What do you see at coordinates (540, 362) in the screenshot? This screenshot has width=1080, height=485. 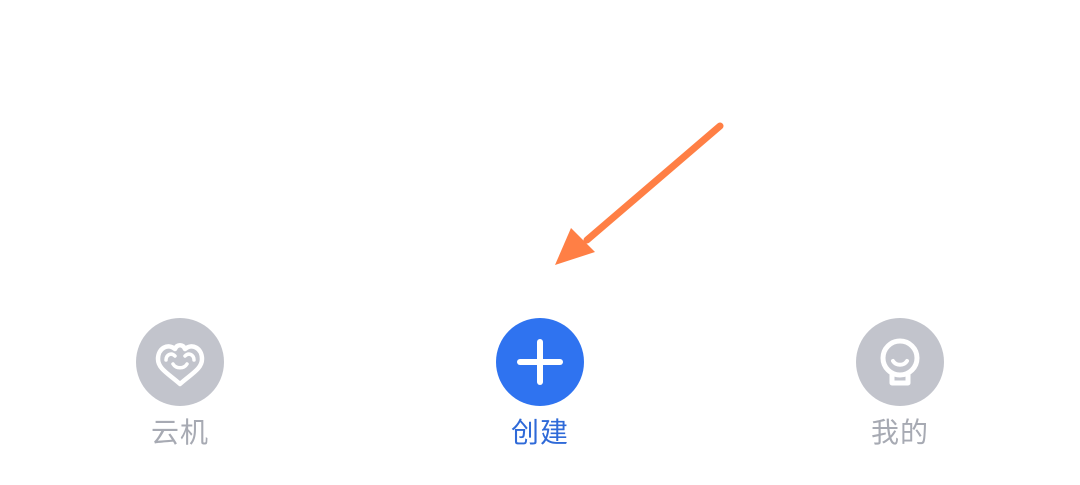 I see `plus-icon` at bounding box center [540, 362].